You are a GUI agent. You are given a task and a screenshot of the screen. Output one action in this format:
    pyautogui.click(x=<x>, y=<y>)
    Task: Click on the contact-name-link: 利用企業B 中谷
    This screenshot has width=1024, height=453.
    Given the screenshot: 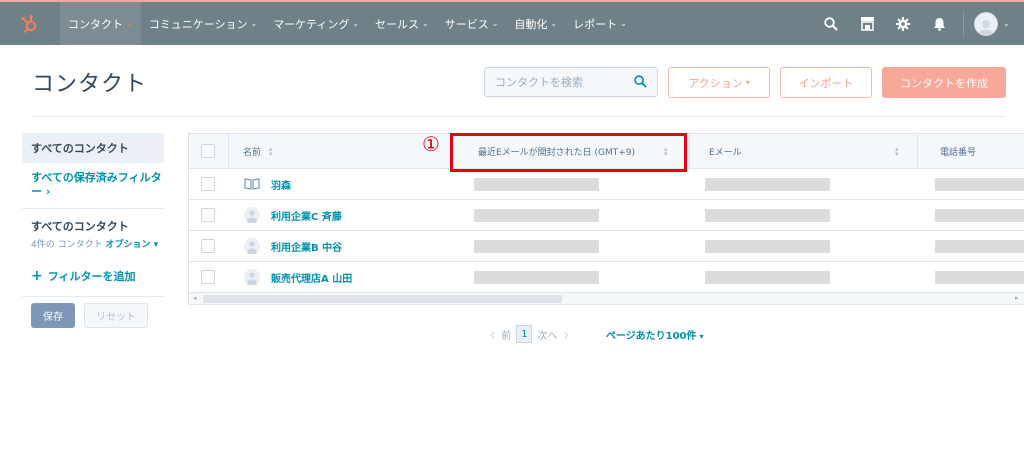 What is the action you would take?
    pyautogui.click(x=306, y=246)
    